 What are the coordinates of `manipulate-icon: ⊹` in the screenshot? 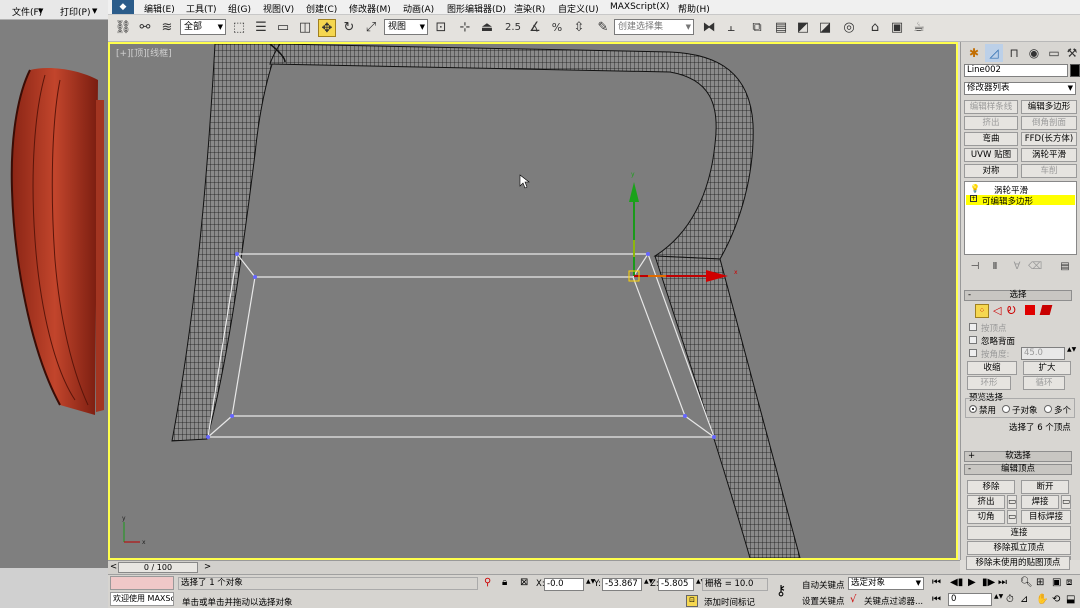 It's located at (465, 28).